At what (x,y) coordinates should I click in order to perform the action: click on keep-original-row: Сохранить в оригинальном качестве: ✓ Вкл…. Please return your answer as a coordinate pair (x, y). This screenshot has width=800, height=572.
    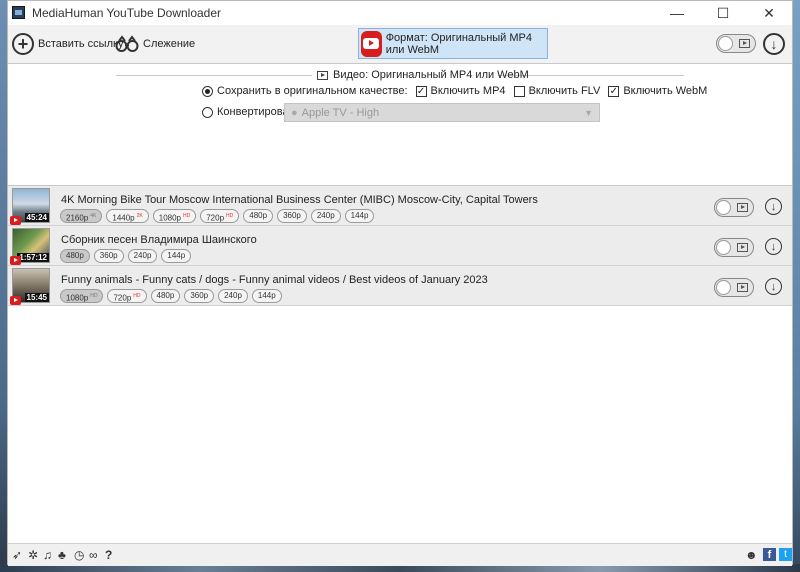
    Looking at the image, I should click on (454, 91).